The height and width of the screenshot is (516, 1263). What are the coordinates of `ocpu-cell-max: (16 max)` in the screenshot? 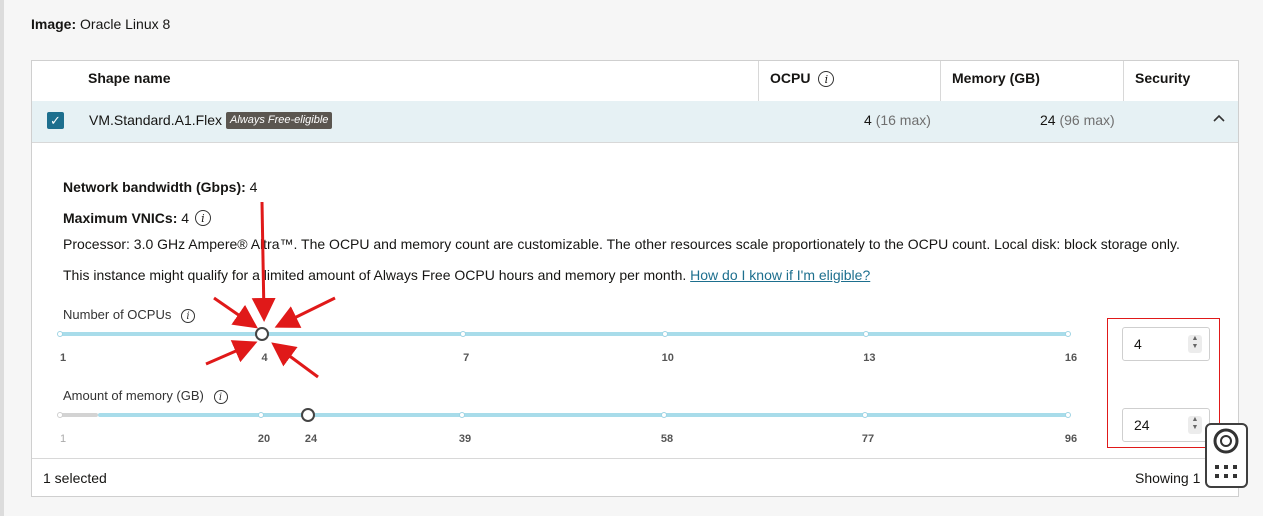 It's located at (903, 120).